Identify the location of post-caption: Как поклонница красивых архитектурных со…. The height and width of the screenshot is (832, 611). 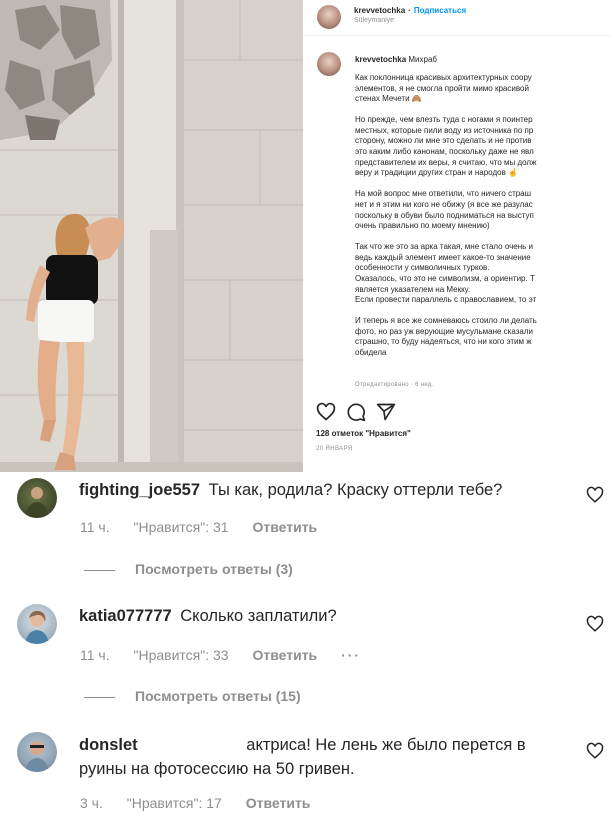
(483, 221).